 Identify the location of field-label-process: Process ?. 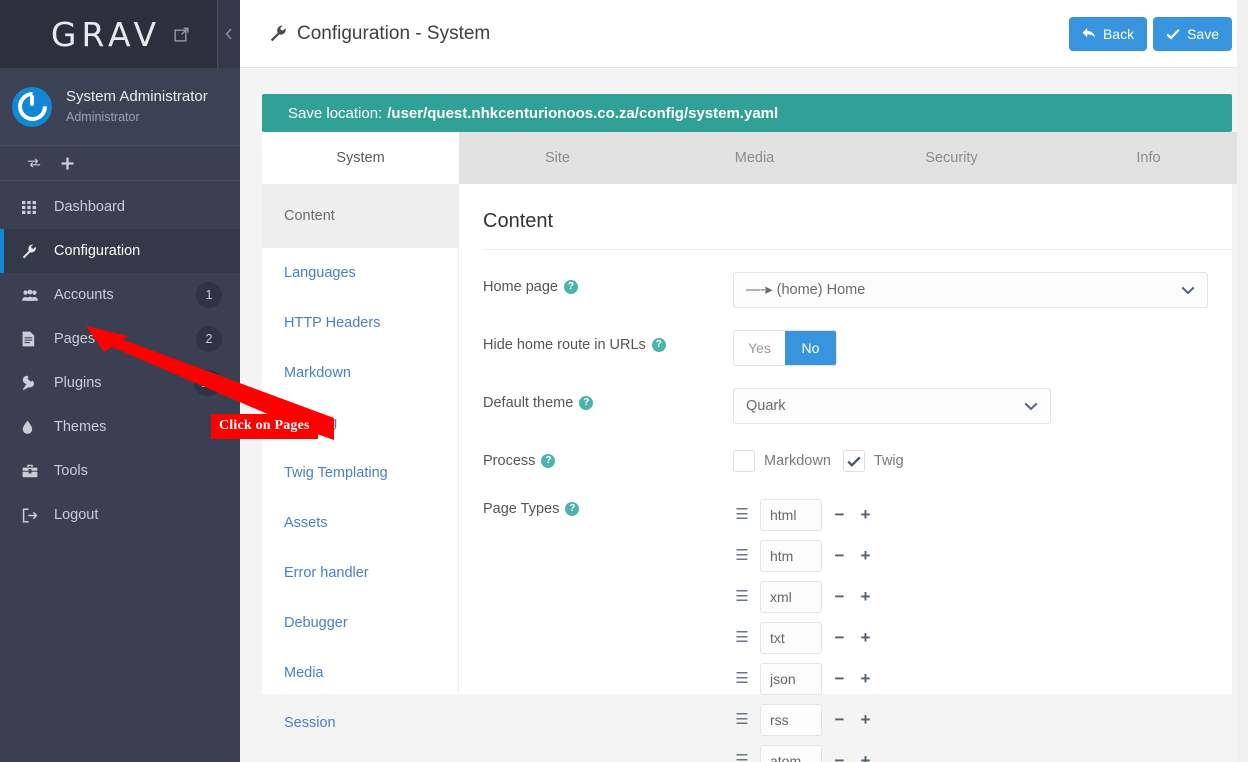
(608, 457).